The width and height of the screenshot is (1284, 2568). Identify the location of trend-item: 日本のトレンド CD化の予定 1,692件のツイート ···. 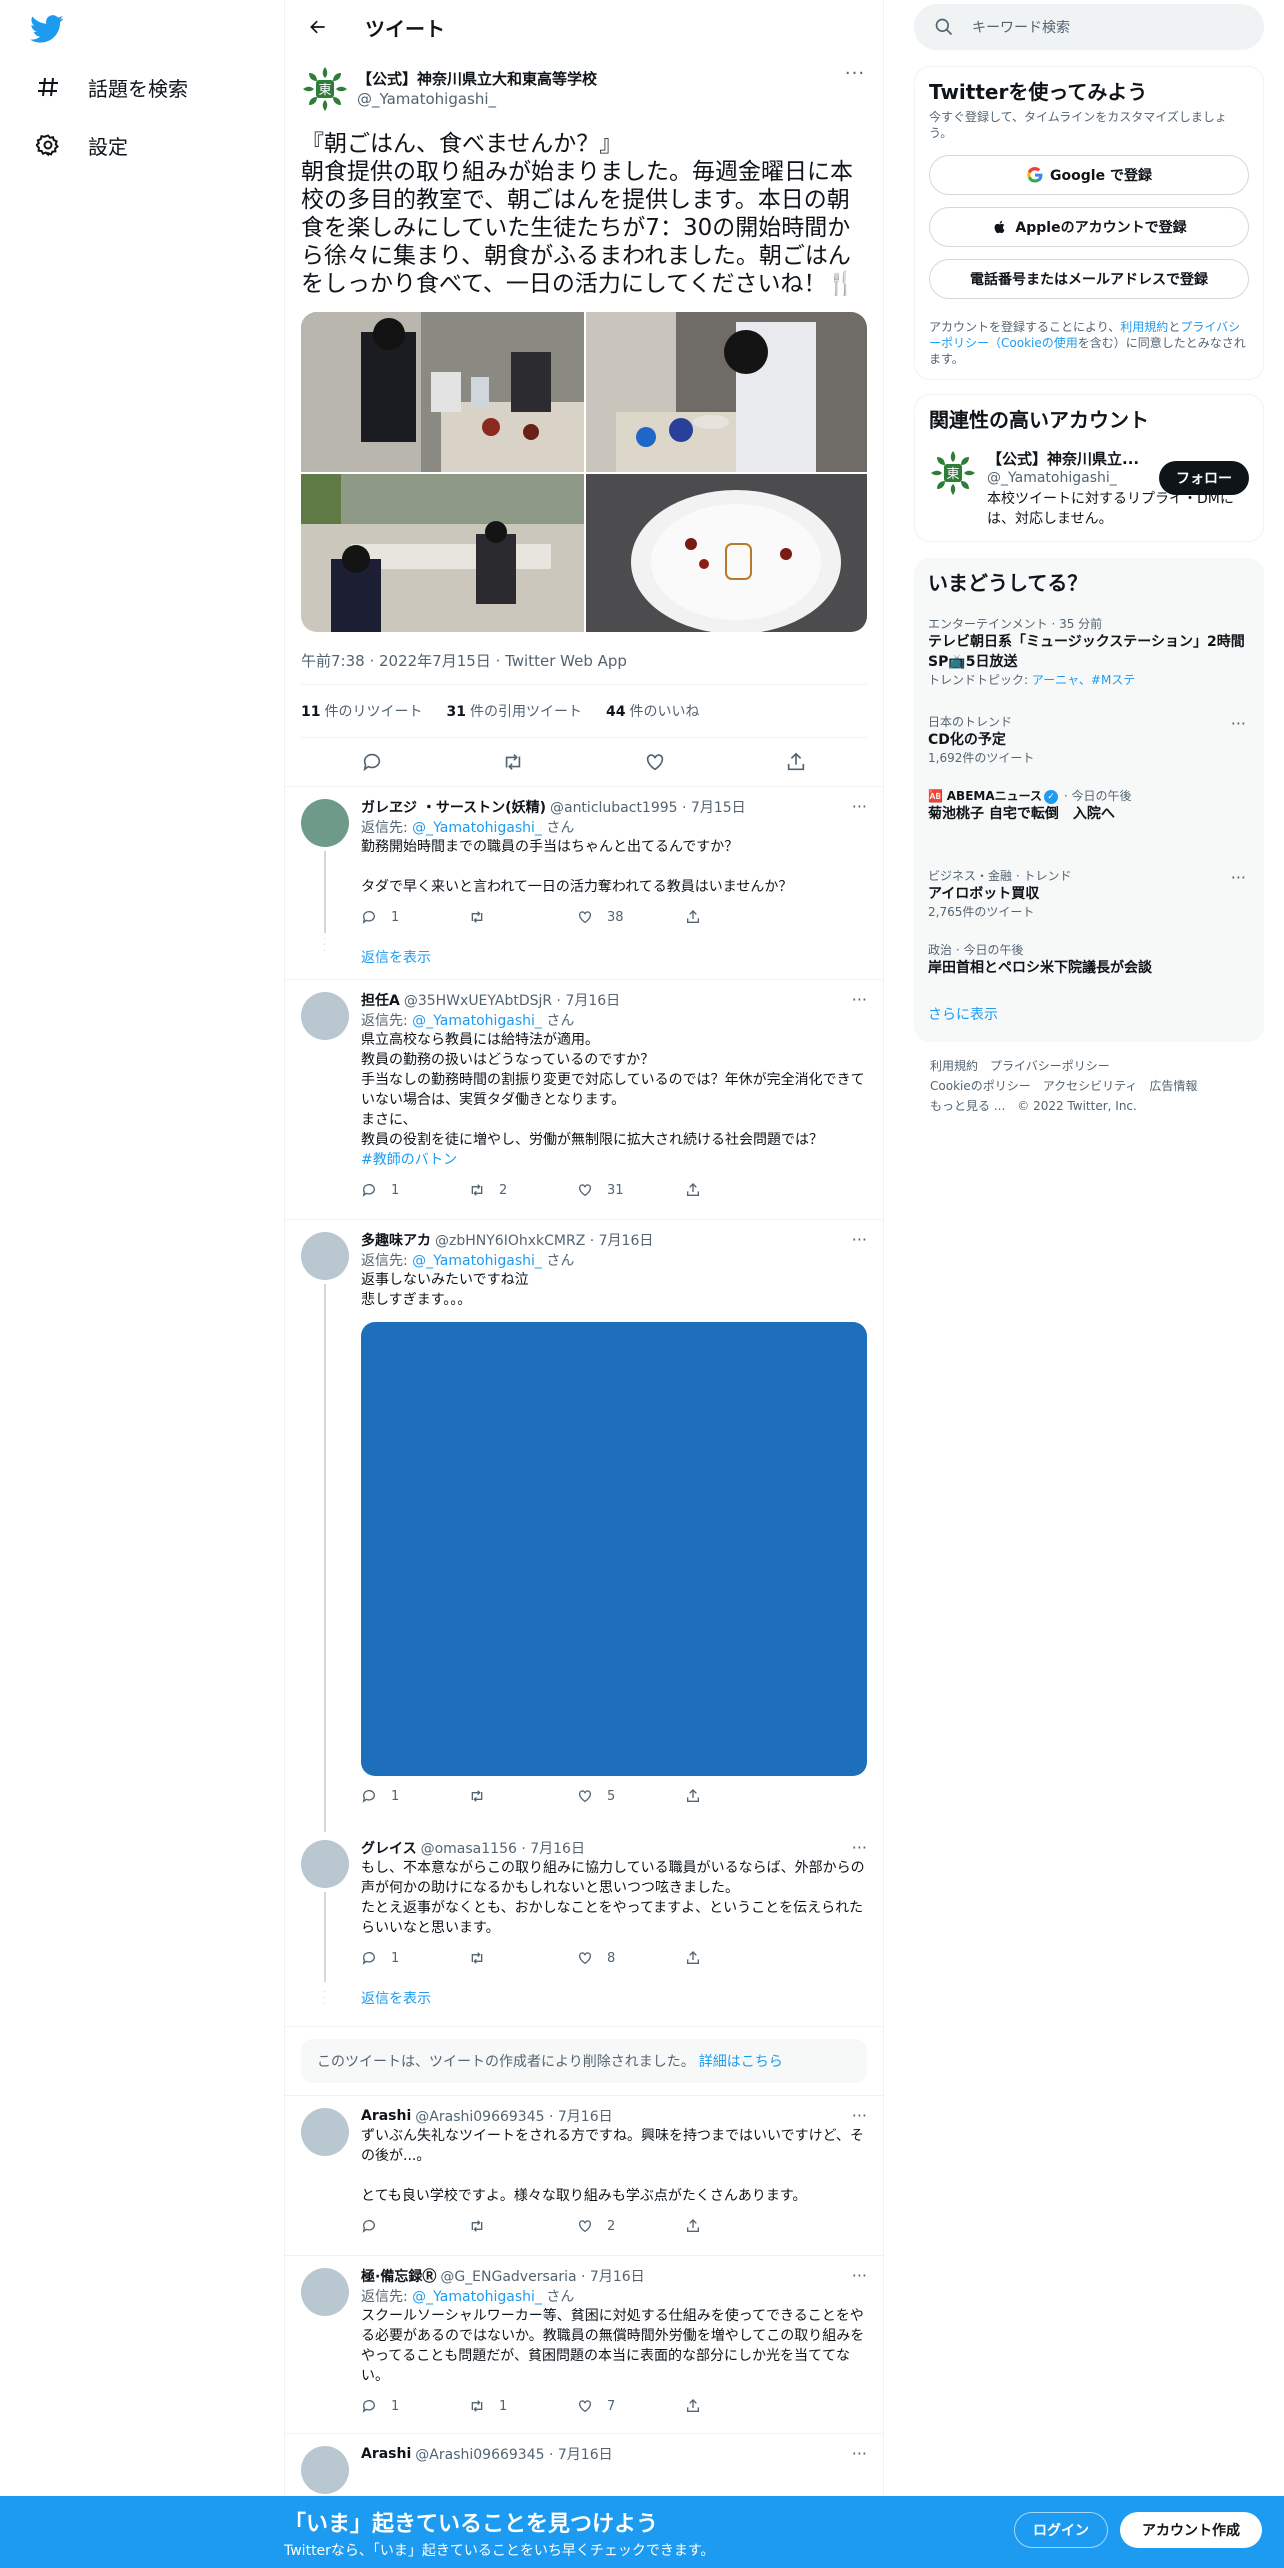
(1089, 740).